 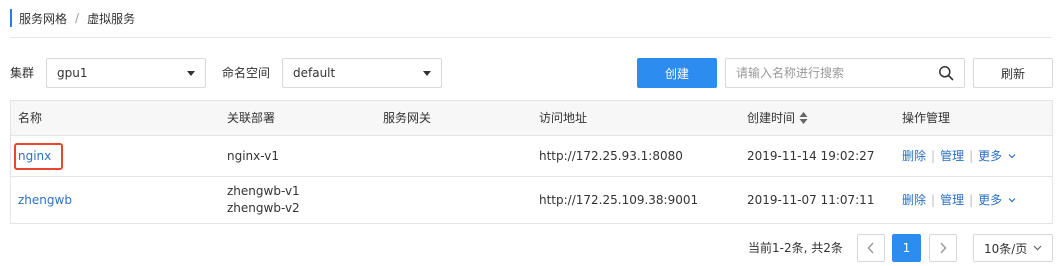 I want to click on column-header-deployment: 关联部署, so click(x=251, y=117).